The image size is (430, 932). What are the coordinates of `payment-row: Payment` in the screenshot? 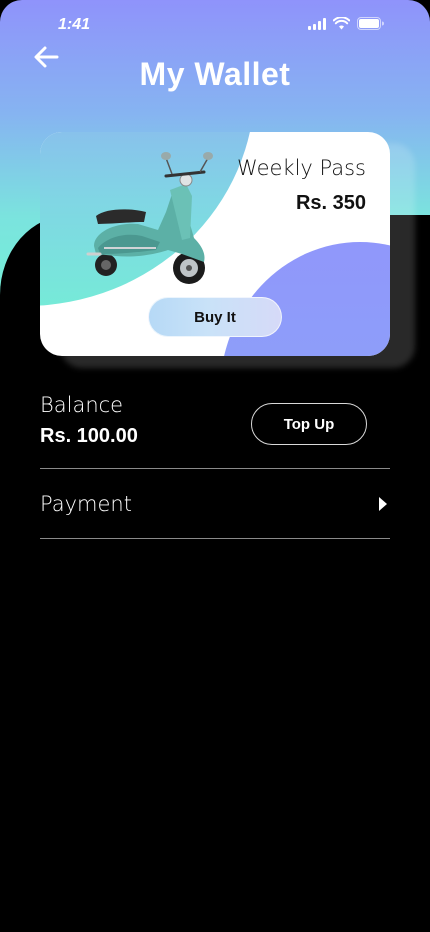 It's located at (215, 504).